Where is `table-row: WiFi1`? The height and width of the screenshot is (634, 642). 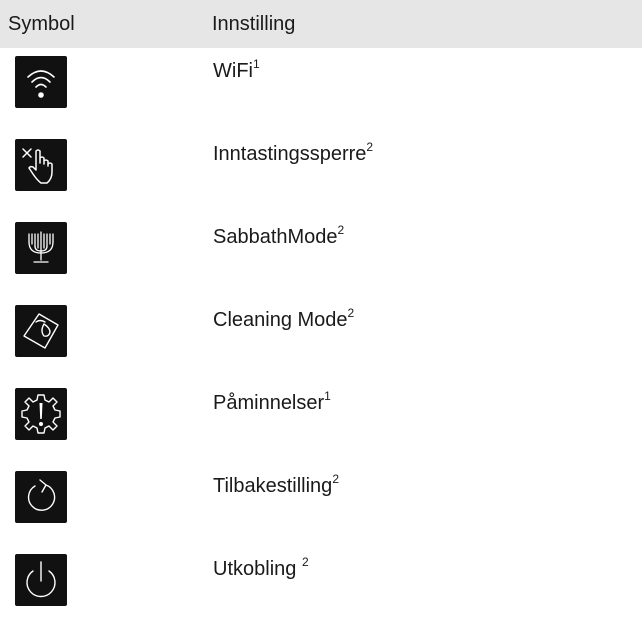
table-row: WiFi1 is located at coordinates (321, 96).